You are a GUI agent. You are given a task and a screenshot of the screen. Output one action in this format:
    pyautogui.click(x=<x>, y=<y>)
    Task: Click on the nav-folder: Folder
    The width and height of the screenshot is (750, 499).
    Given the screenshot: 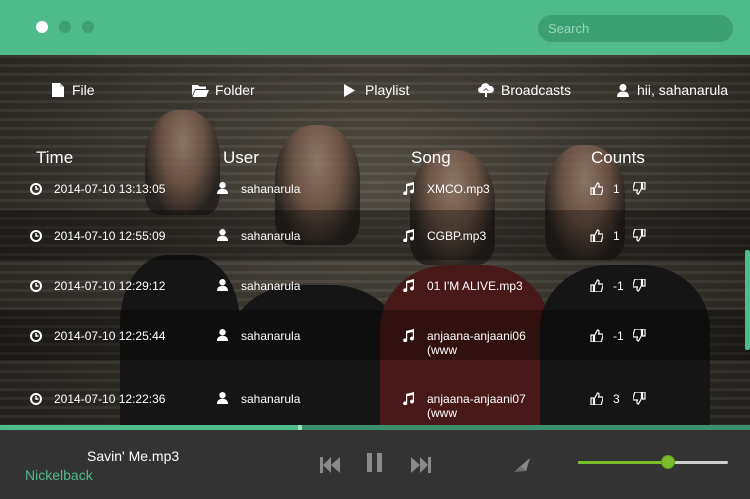 What is the action you would take?
    pyautogui.click(x=223, y=90)
    